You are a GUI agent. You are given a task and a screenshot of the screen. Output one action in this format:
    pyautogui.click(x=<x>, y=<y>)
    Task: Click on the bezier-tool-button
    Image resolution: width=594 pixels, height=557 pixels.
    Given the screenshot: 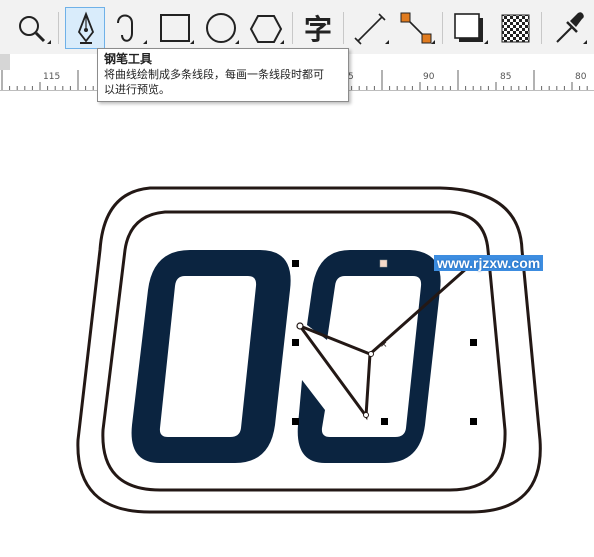 What is the action you would take?
    pyautogui.click(x=128, y=28)
    